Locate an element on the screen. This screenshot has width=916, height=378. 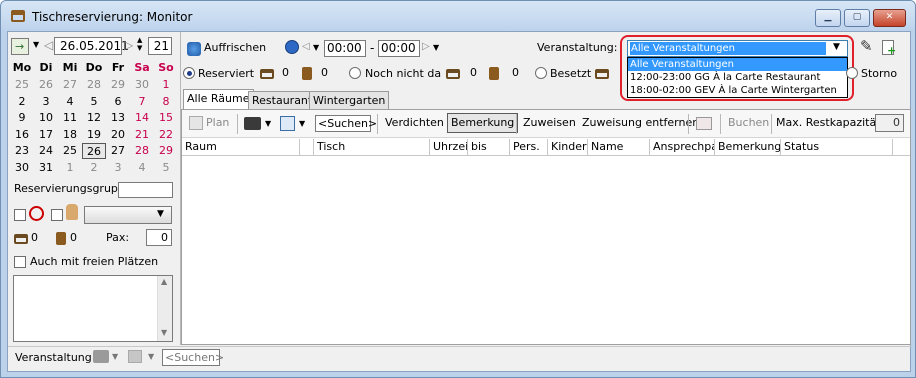
refresh-button: Auffrischen is located at coordinates (235, 47).